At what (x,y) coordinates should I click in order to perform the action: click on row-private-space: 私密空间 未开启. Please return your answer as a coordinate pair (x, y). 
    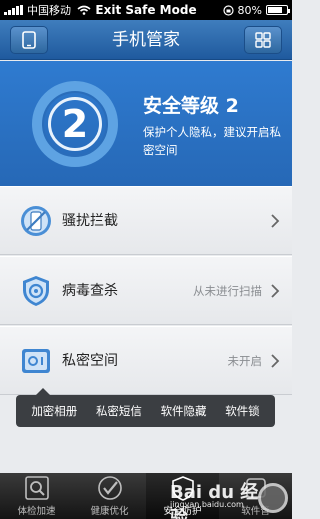
    Looking at the image, I should click on (146, 360).